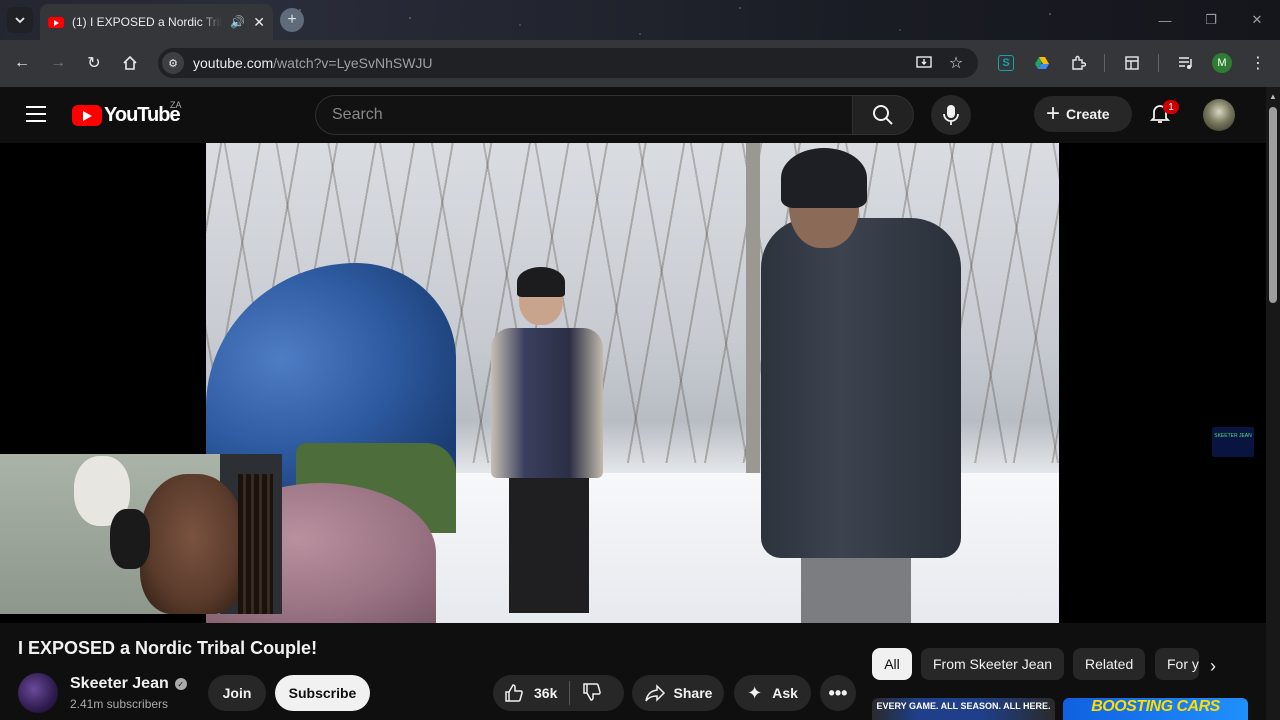  I want to click on url-path: /watch?v=LyeSvNhSWJU, so click(353, 63).